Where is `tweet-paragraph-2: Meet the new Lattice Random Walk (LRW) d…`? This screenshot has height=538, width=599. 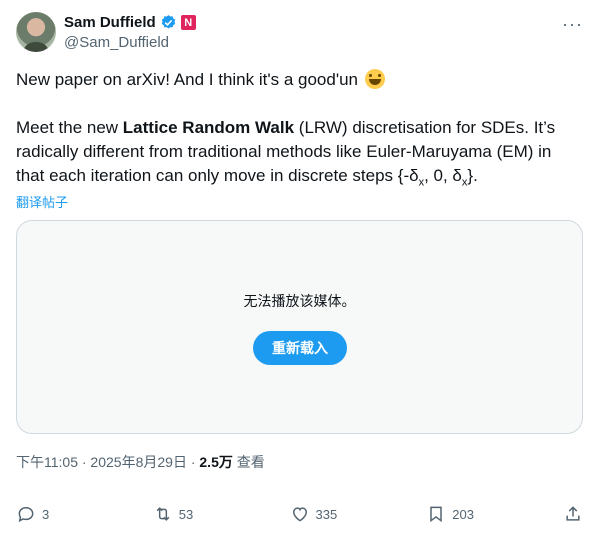
tweet-paragraph-2: Meet the new Lattice Random Walk (LRW) d… is located at coordinates (299, 155).